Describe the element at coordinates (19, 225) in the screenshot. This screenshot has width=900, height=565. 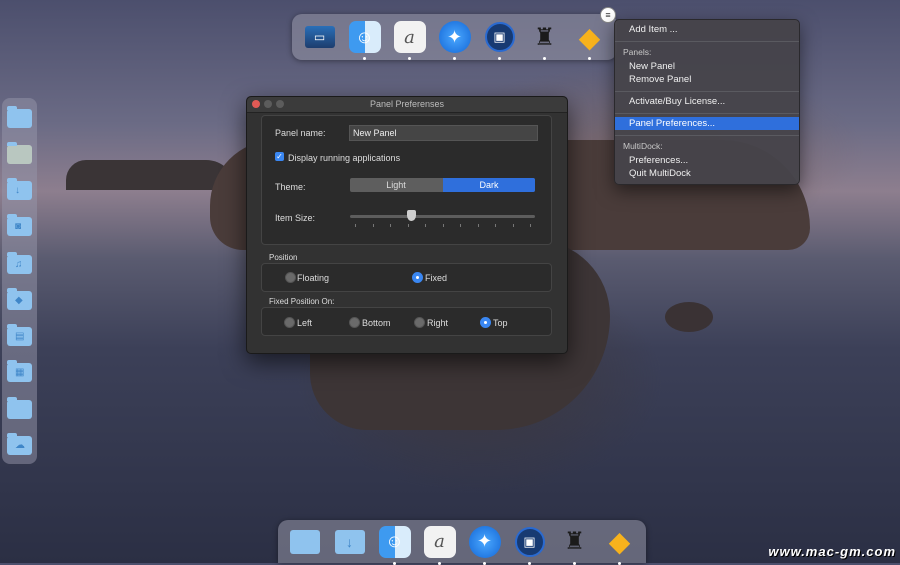
I see `camera-folder-icon: ◙` at that location.